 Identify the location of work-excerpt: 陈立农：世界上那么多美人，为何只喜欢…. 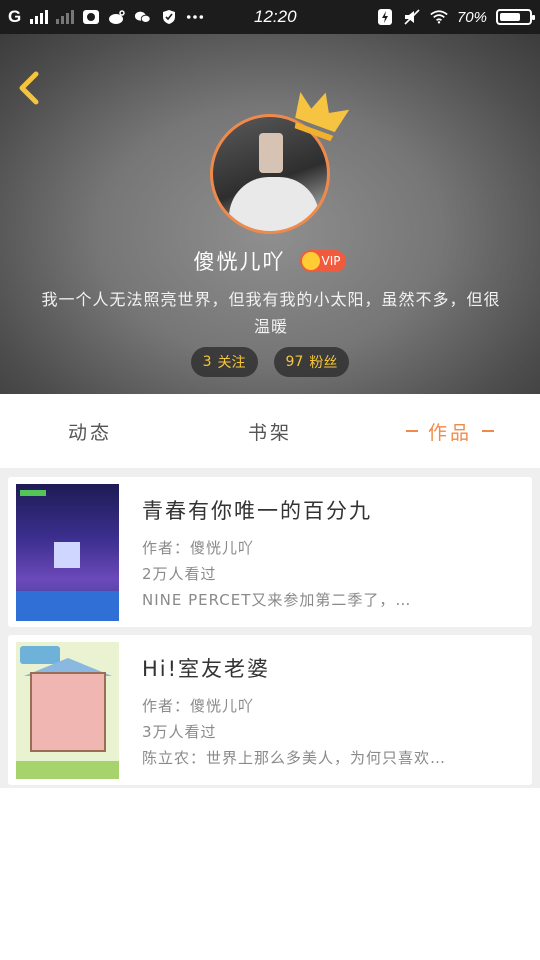
(294, 758).